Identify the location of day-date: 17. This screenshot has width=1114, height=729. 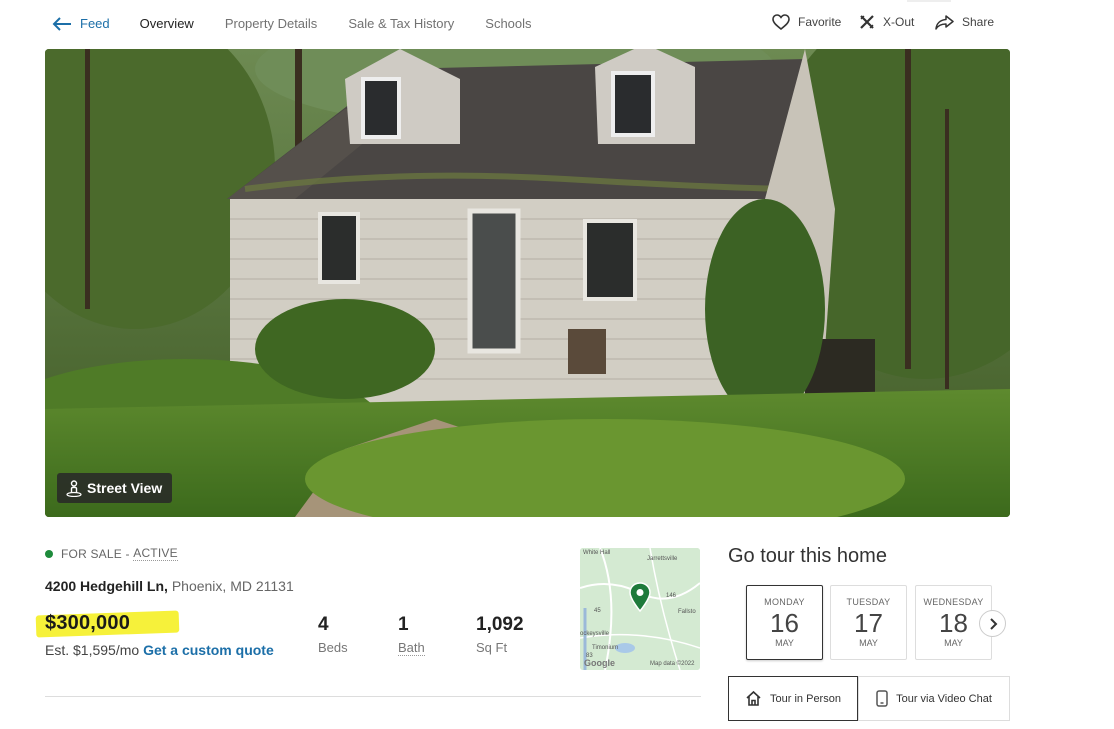
(868, 623).